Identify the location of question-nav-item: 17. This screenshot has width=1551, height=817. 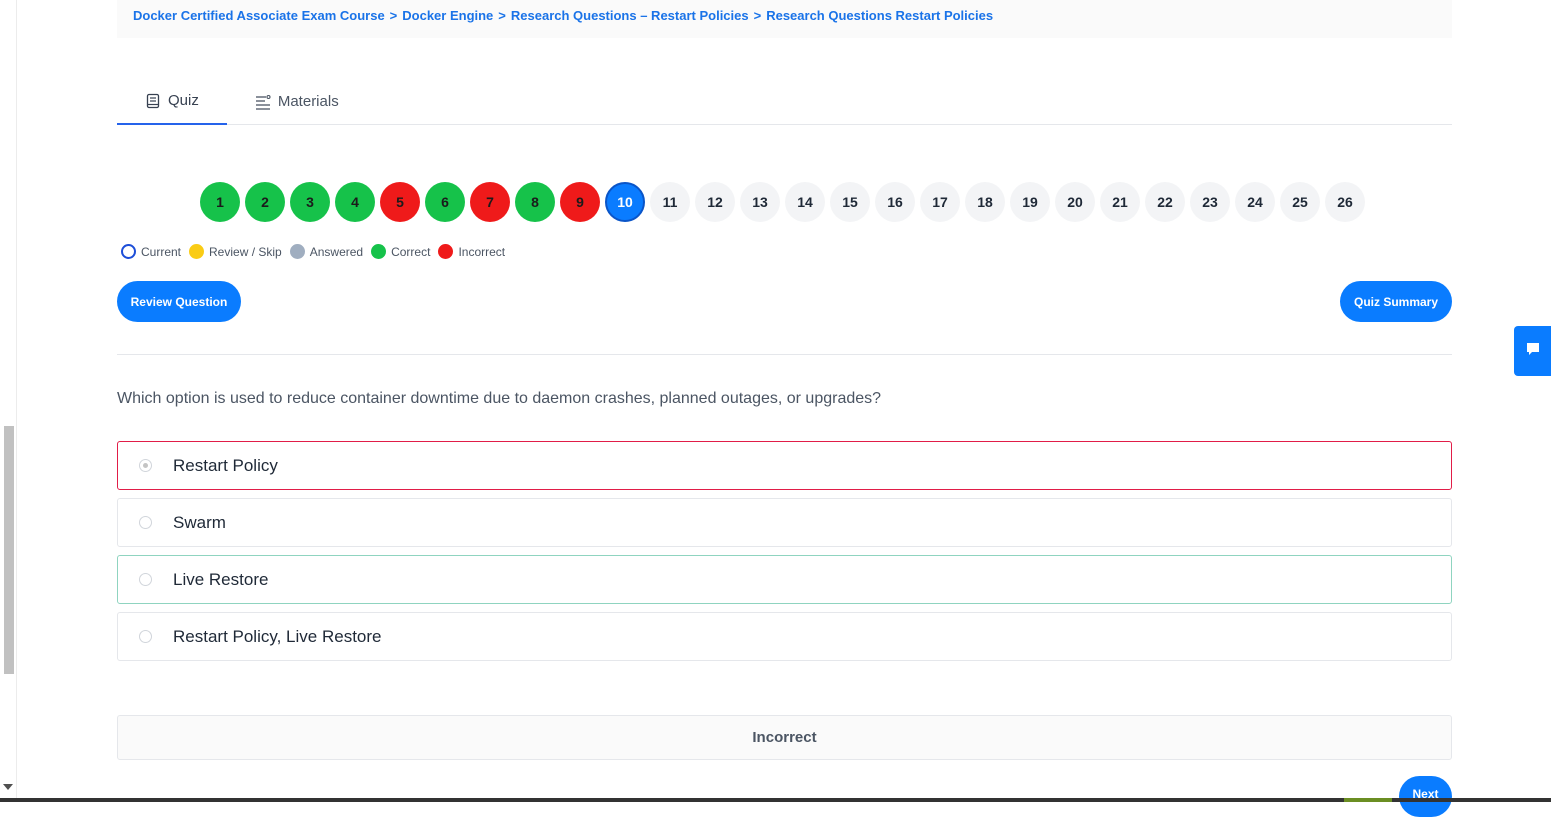
(940, 202).